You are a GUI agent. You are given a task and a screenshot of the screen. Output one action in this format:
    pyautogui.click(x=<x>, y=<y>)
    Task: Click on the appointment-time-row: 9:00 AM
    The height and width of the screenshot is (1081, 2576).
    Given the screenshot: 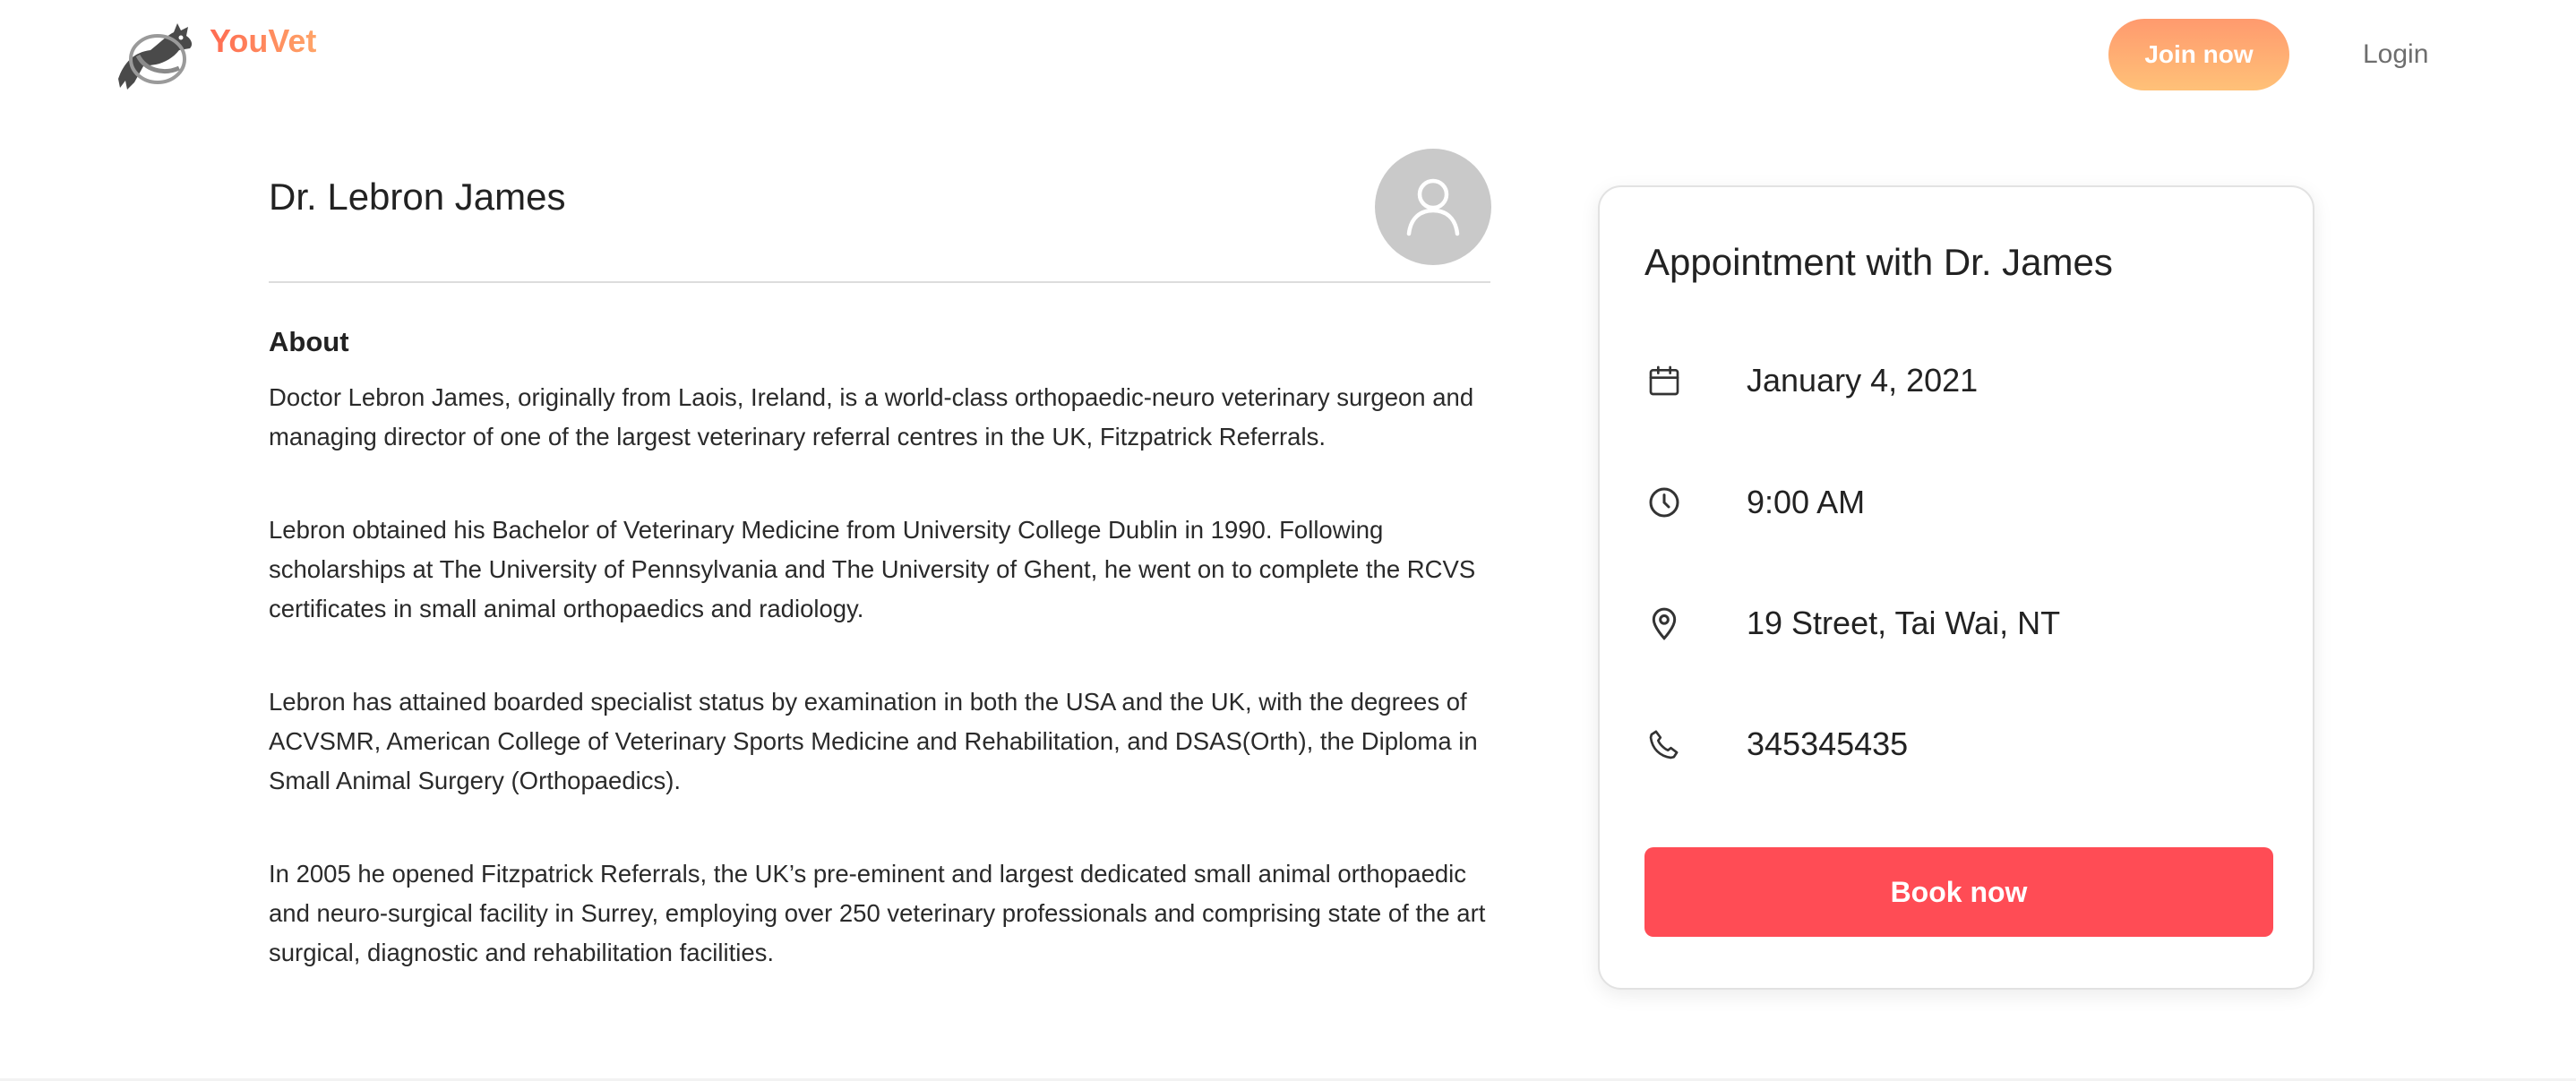 What is the action you would take?
    pyautogui.click(x=1754, y=502)
    